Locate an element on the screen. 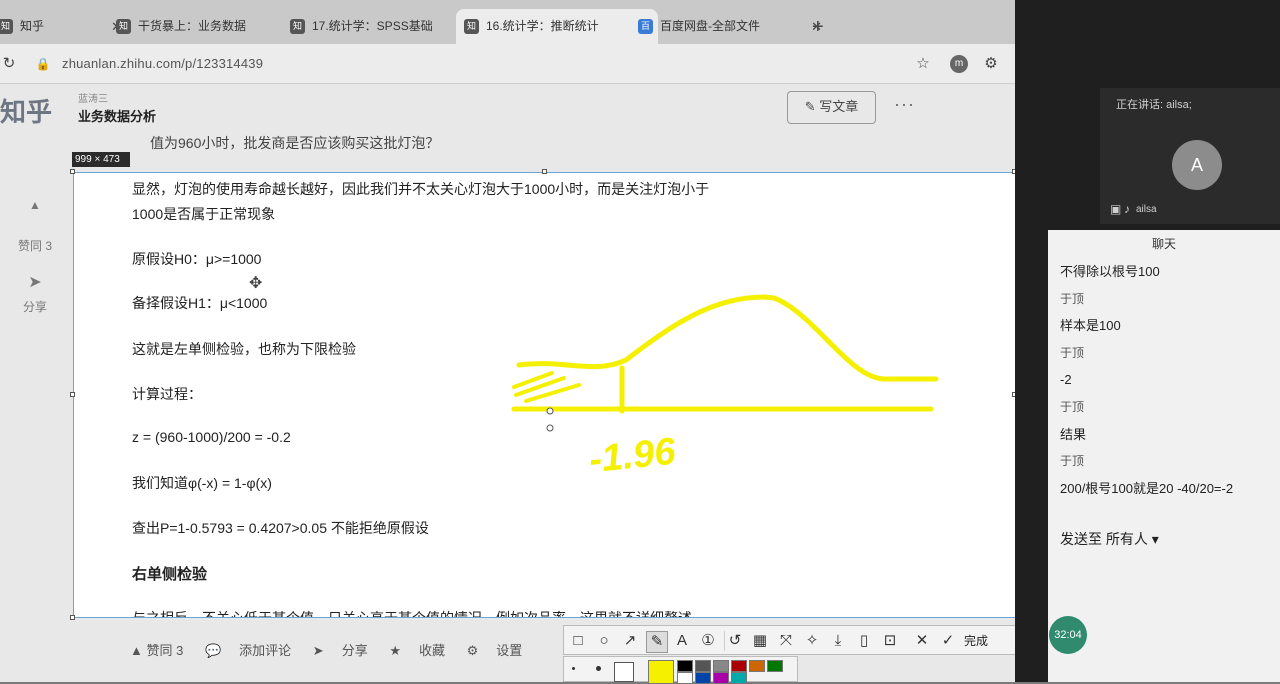 Image resolution: width=1280 pixels, height=684 pixels. pen-icon: ✎ is located at coordinates (657, 642).